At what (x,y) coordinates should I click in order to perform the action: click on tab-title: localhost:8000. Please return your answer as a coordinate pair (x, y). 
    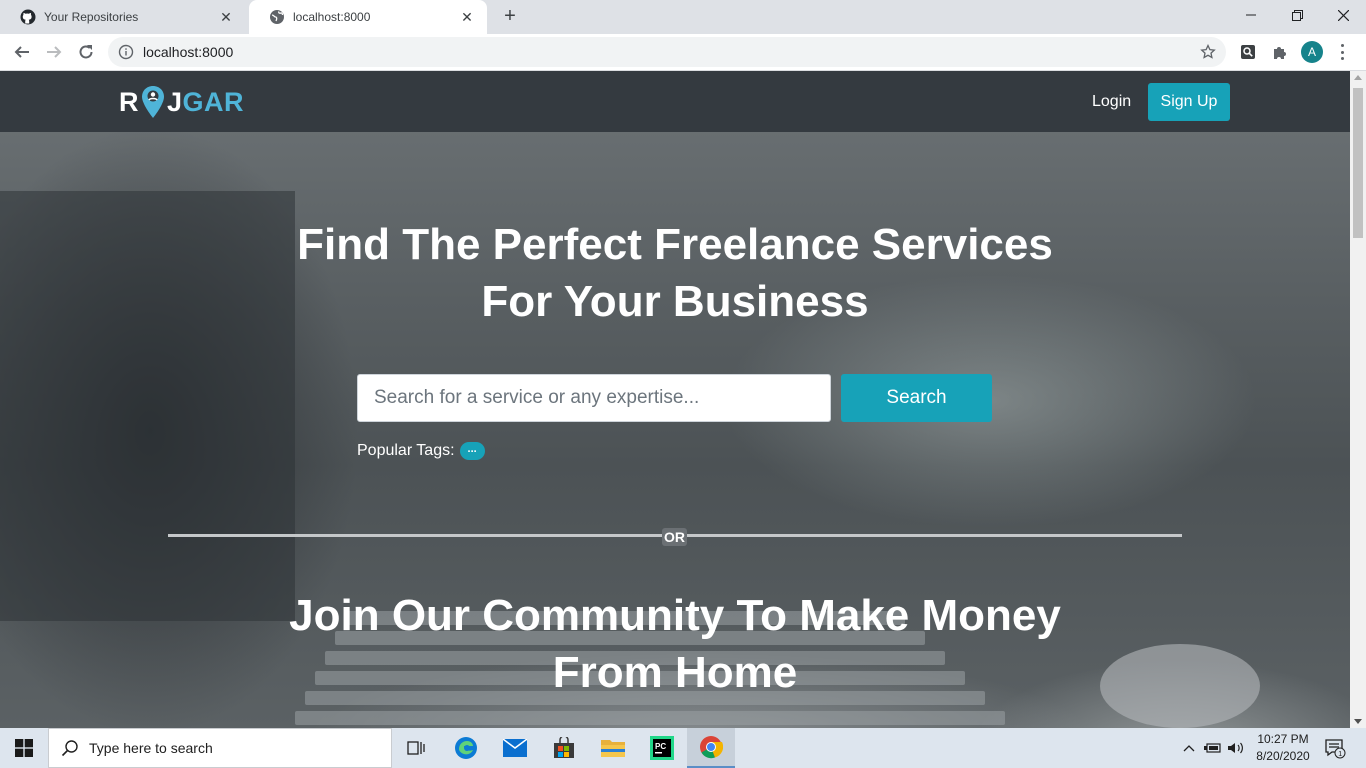
    Looking at the image, I should click on (332, 17).